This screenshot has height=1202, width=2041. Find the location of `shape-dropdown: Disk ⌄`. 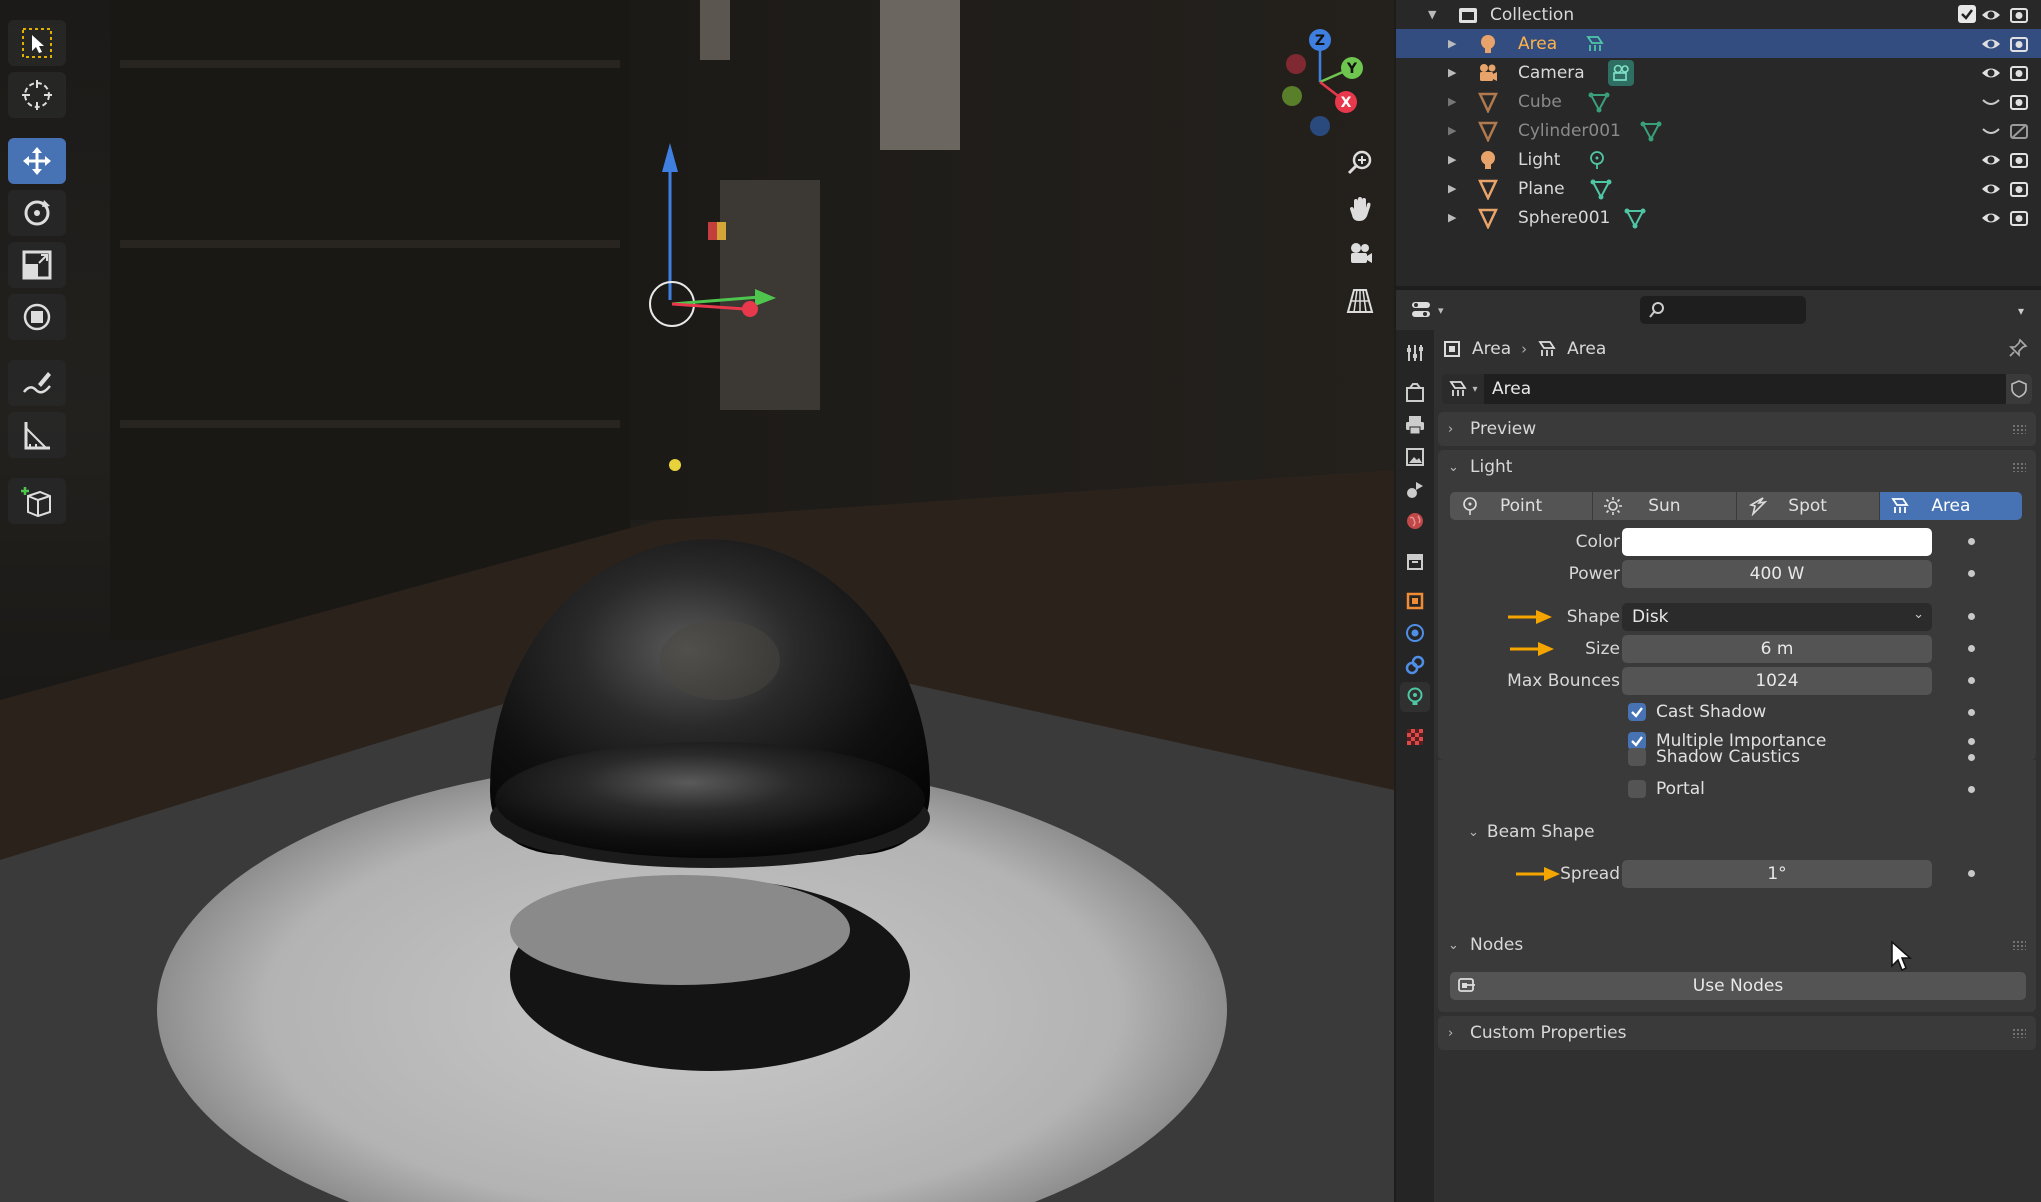

shape-dropdown: Disk ⌄ is located at coordinates (1777, 617).